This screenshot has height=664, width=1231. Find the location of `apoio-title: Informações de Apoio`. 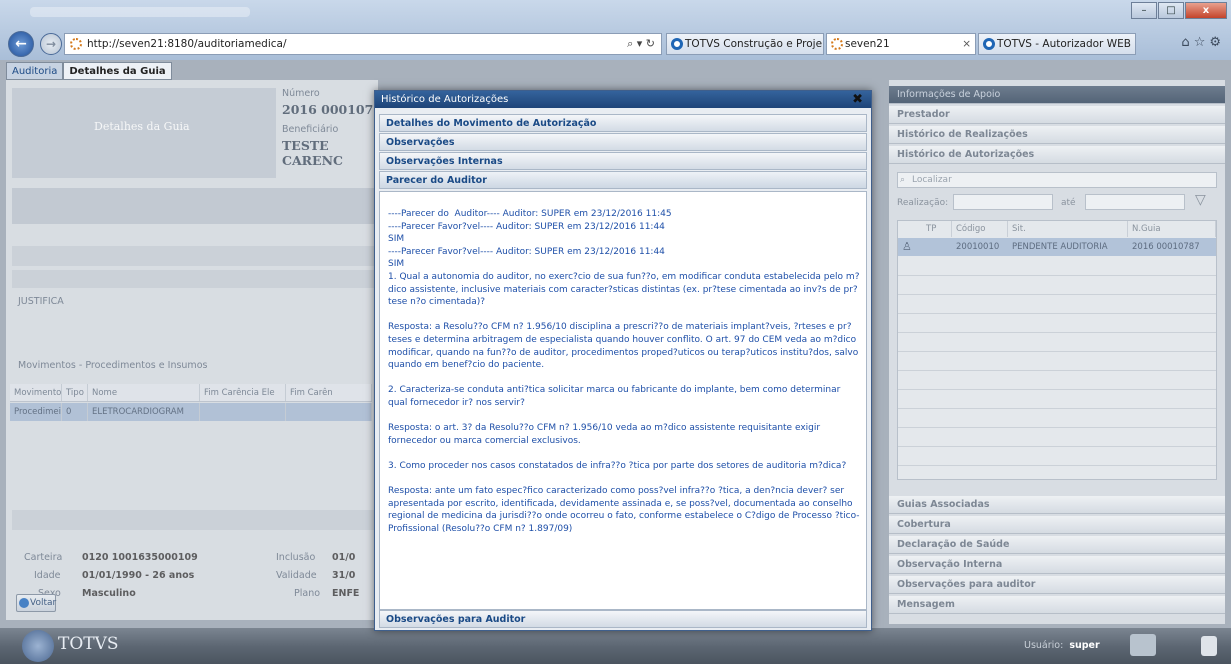

apoio-title: Informações de Apoio is located at coordinates (1057, 95).